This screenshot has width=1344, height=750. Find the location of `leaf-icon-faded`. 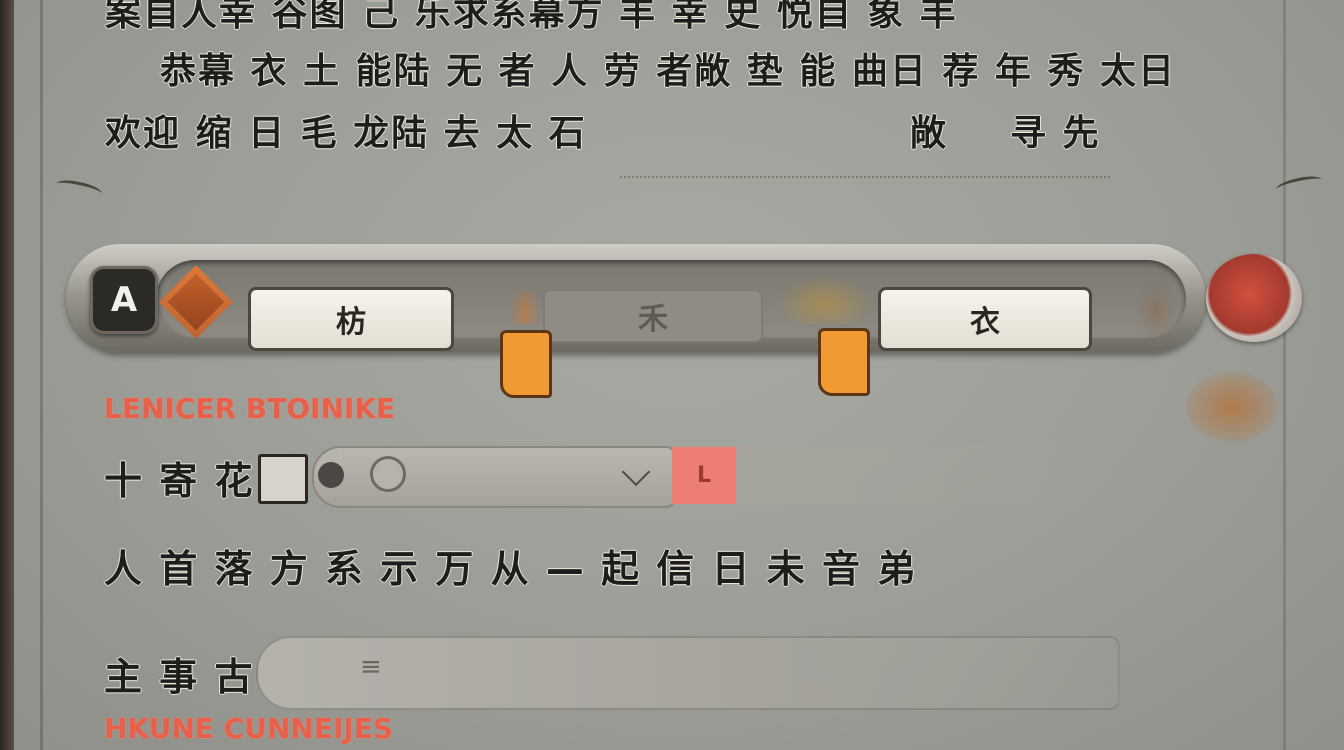

leaf-icon-faded is located at coordinates (1156, 310).